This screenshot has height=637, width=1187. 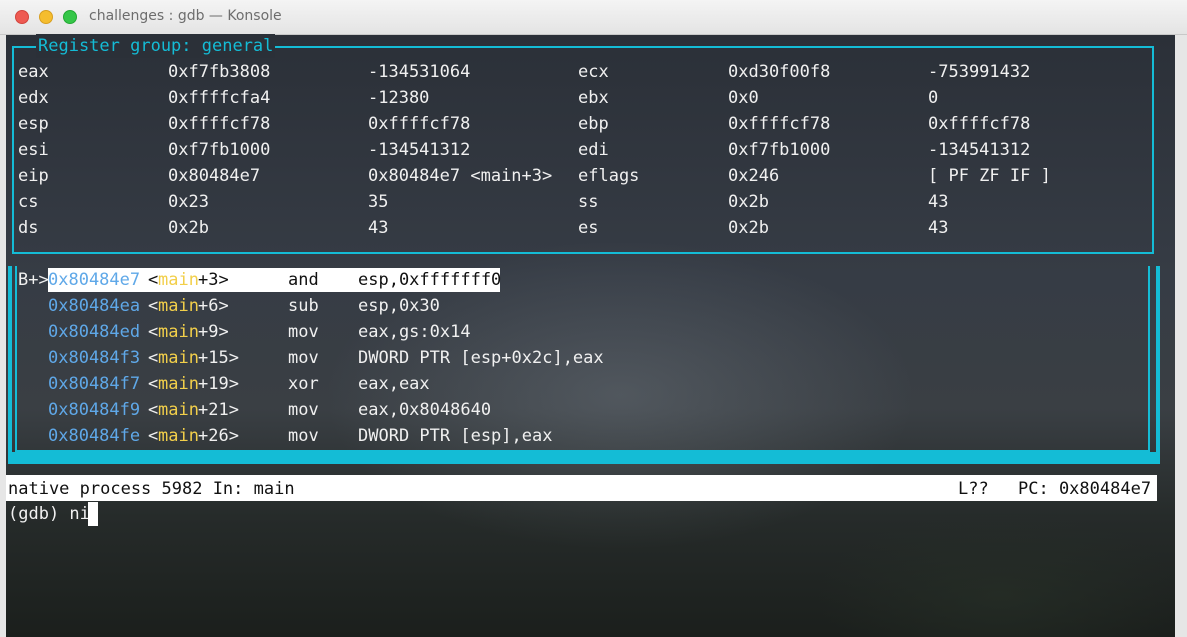 I want to click on register-name: eip, so click(x=33, y=176).